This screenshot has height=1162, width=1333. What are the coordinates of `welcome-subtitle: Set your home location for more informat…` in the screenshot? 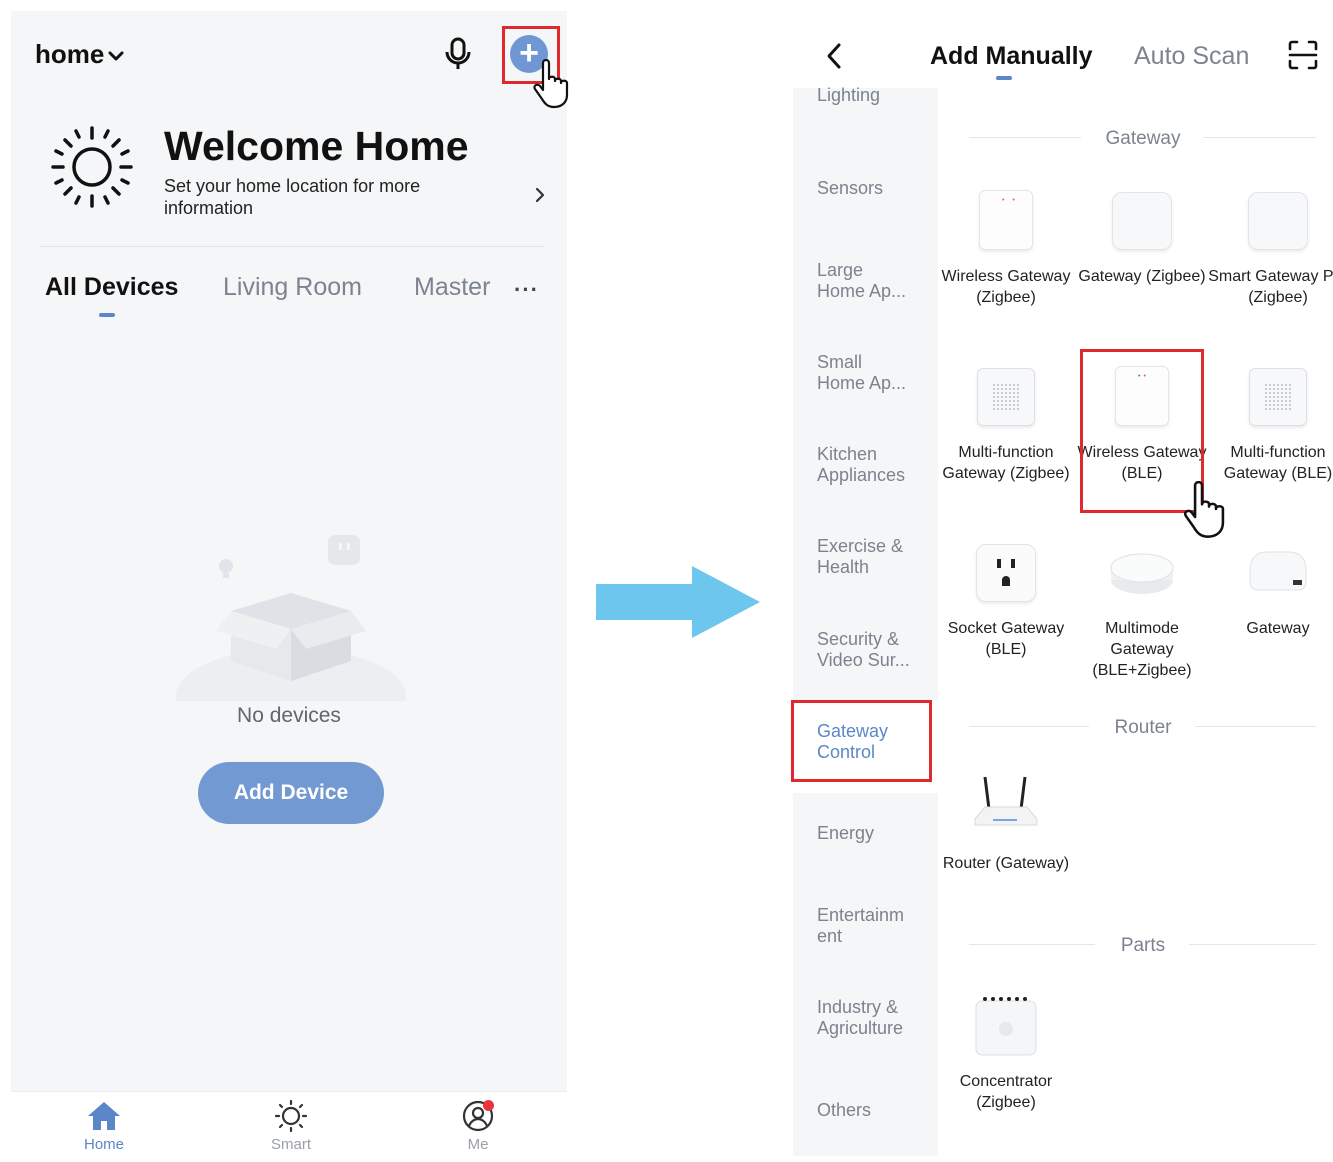 It's located at (324, 197).